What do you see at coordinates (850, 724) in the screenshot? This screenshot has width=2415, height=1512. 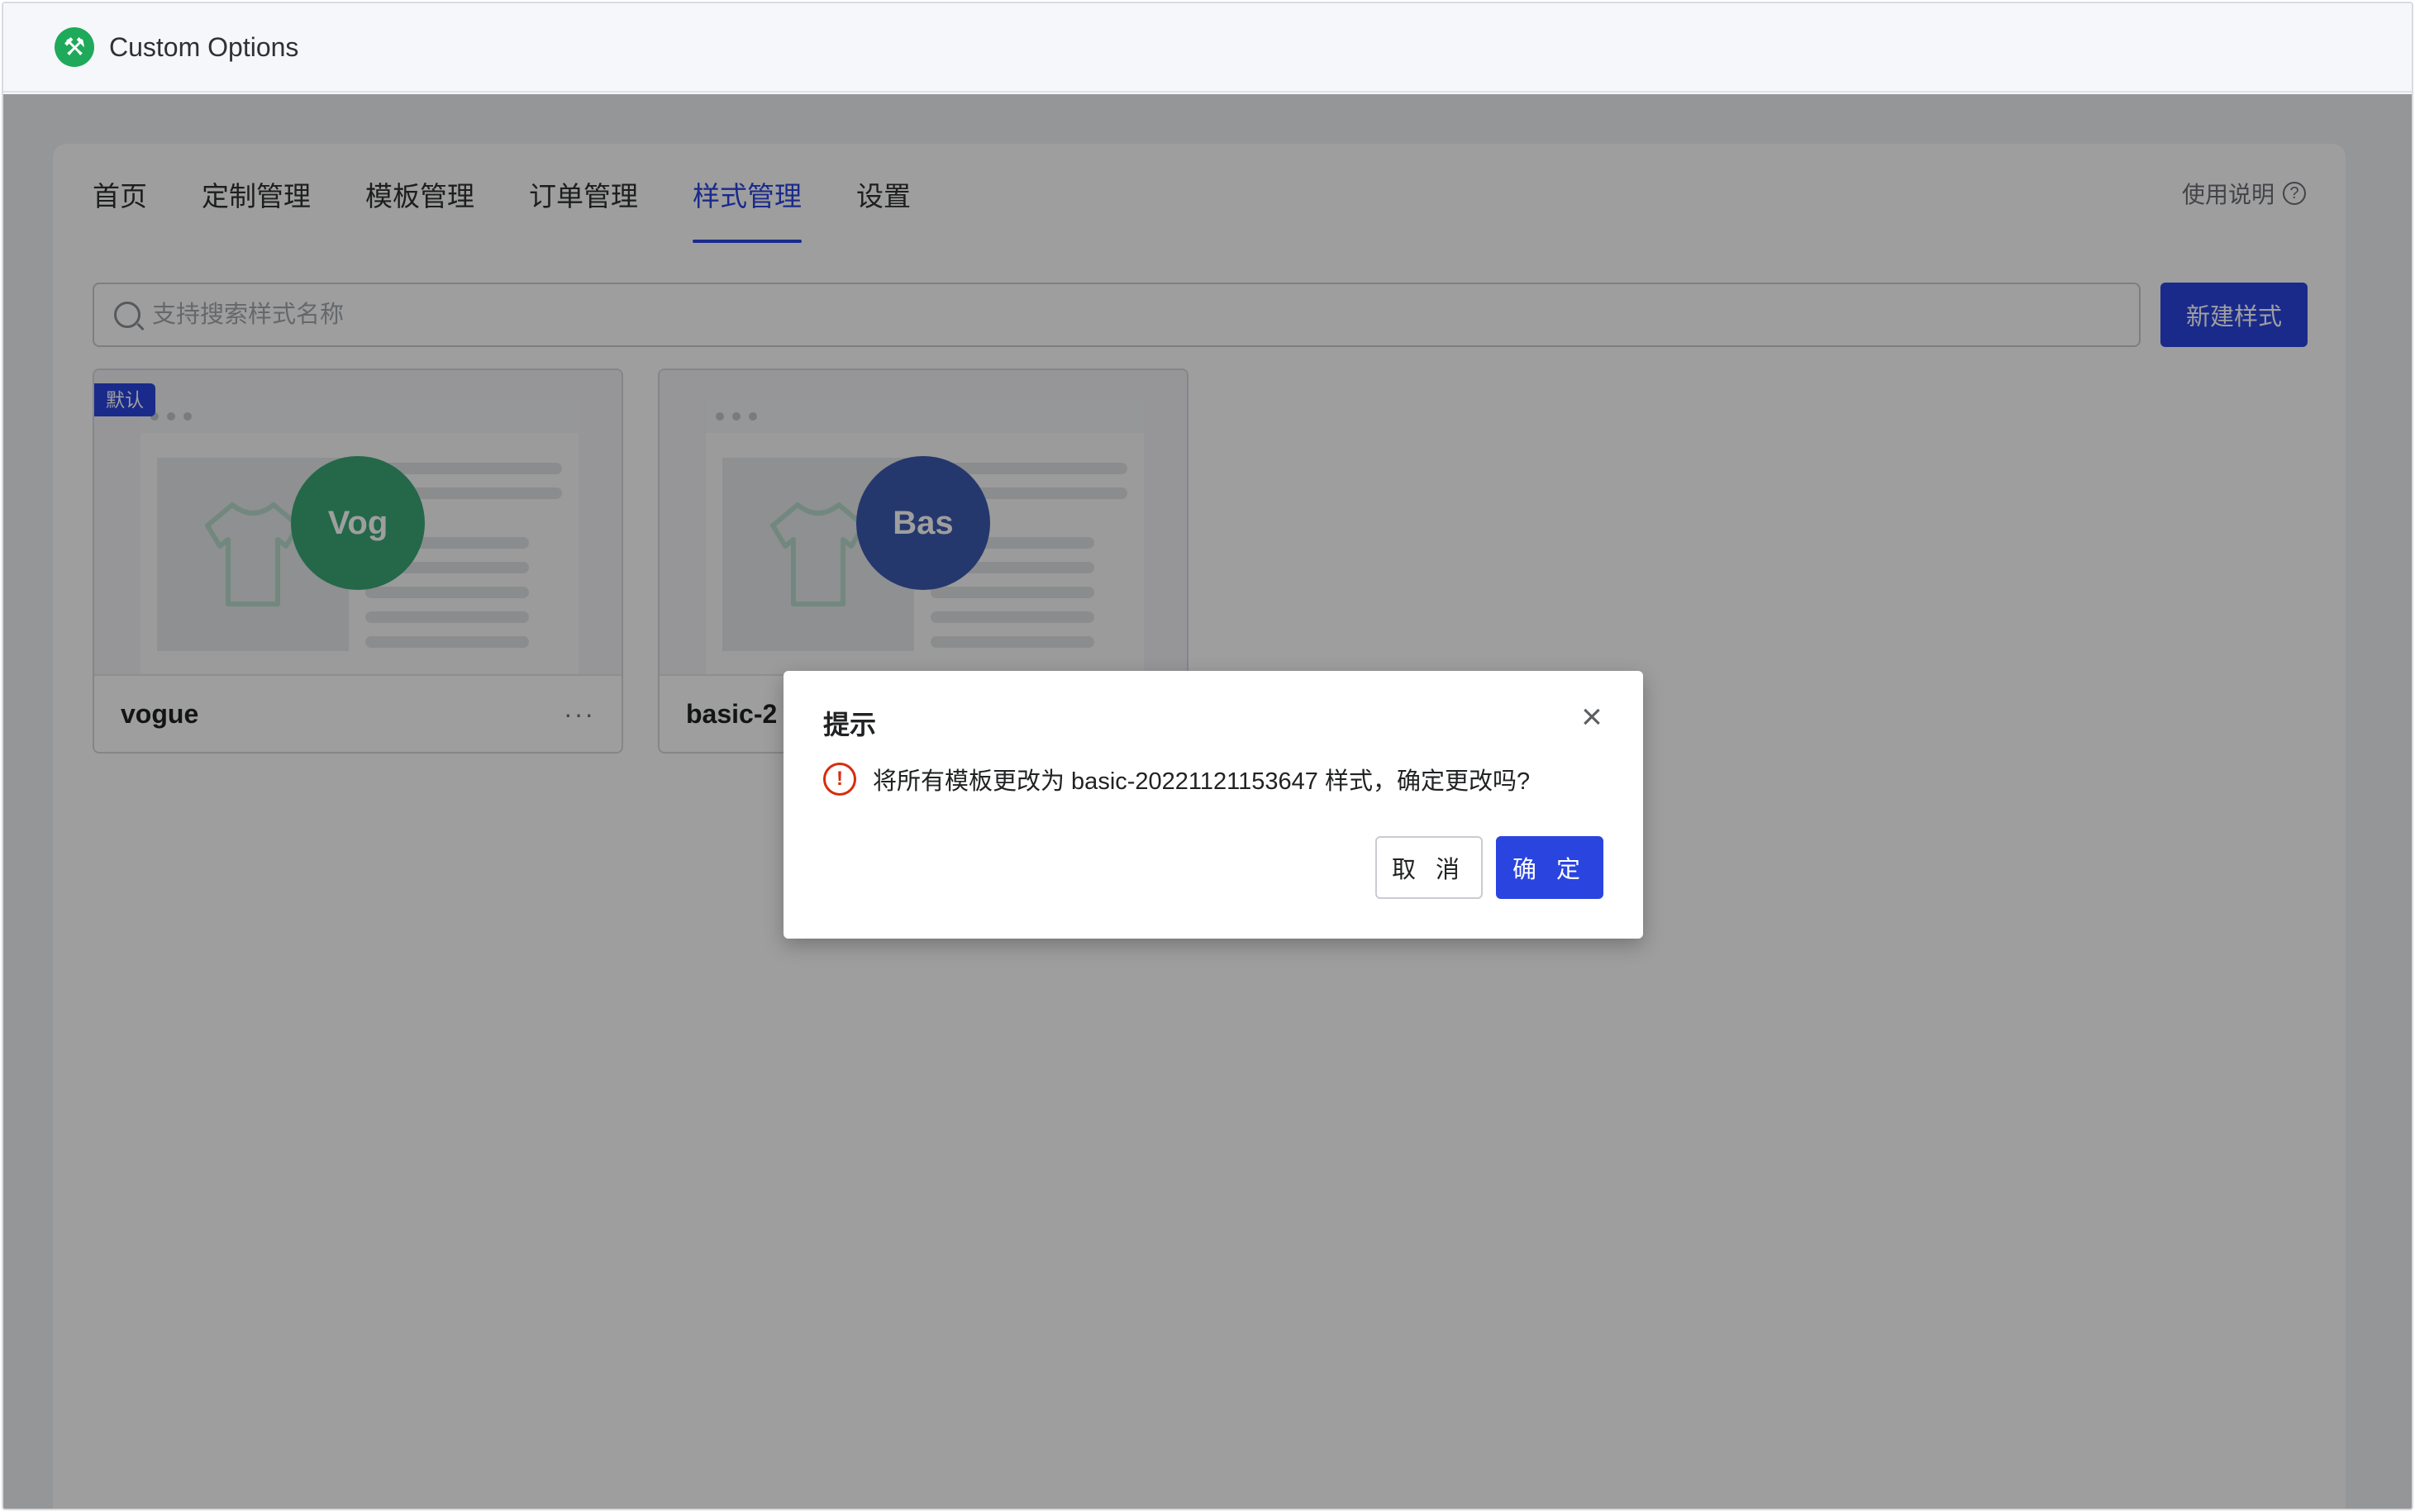 I see `dialog-title: 提示` at bounding box center [850, 724].